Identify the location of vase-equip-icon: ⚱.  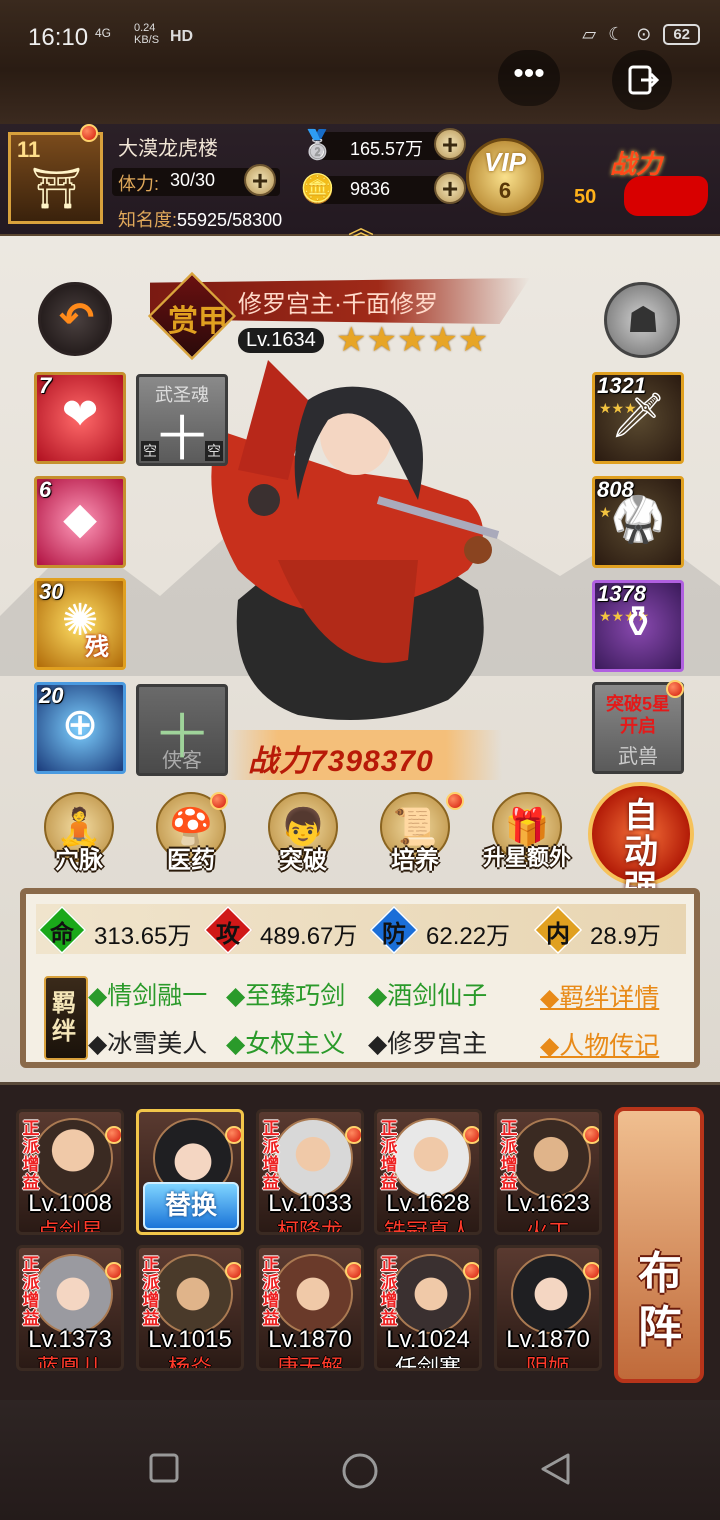
(638, 622).